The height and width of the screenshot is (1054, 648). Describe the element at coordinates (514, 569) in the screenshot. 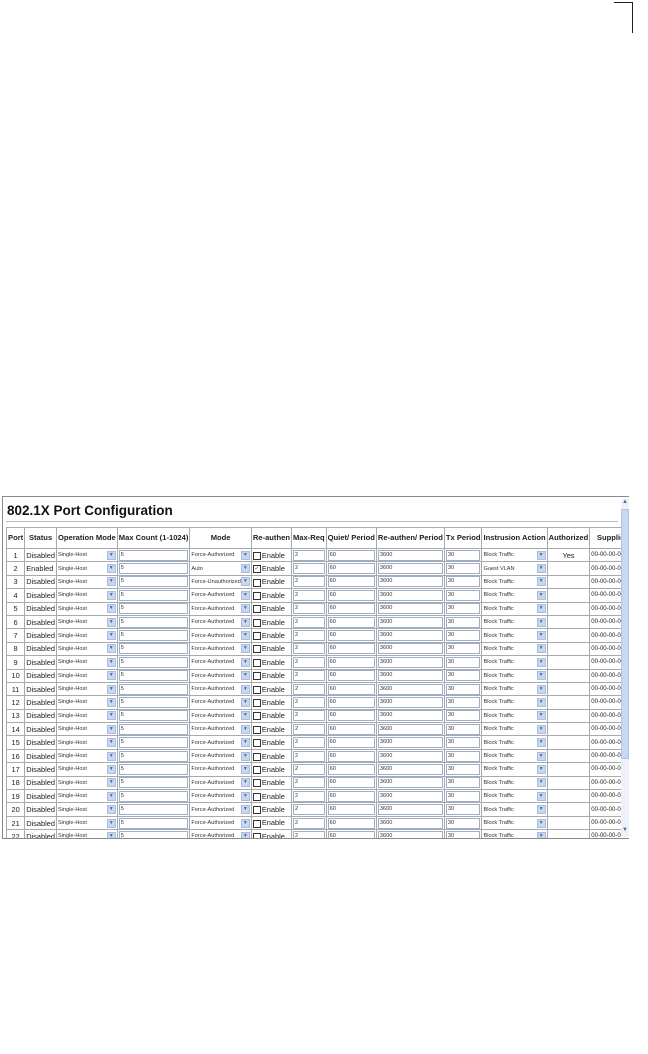

I see `intrusion-action-select: Guest VLAN ▼` at that location.